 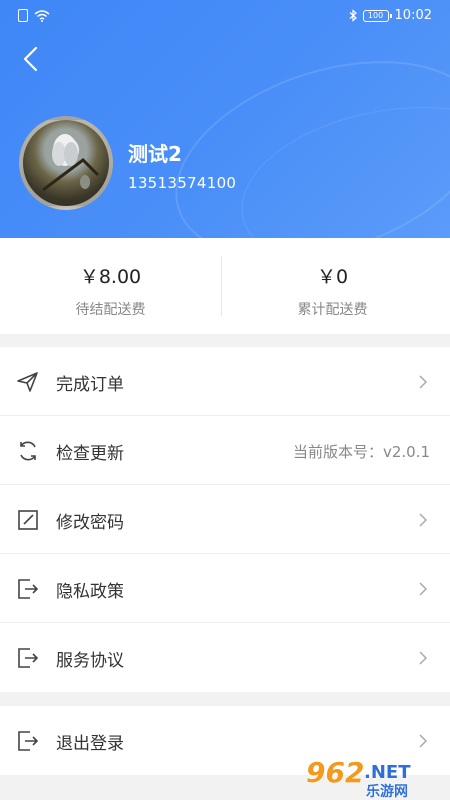 I want to click on menu-item-label: 隐私政策, so click(x=90, y=592).